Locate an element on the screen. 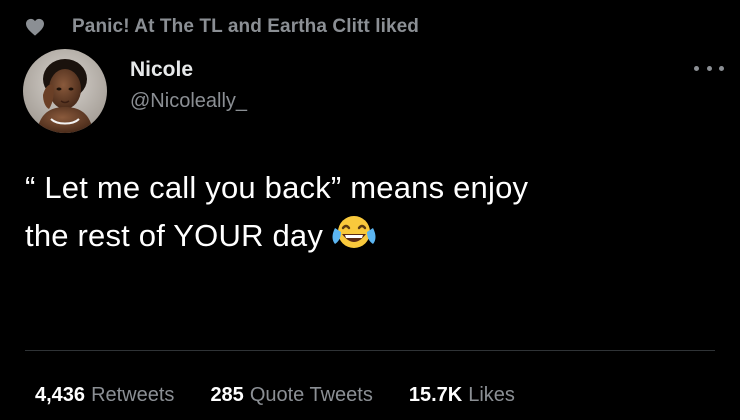 The height and width of the screenshot is (420, 740). retweets-stat: 4,436 Retweets is located at coordinates (104, 395).